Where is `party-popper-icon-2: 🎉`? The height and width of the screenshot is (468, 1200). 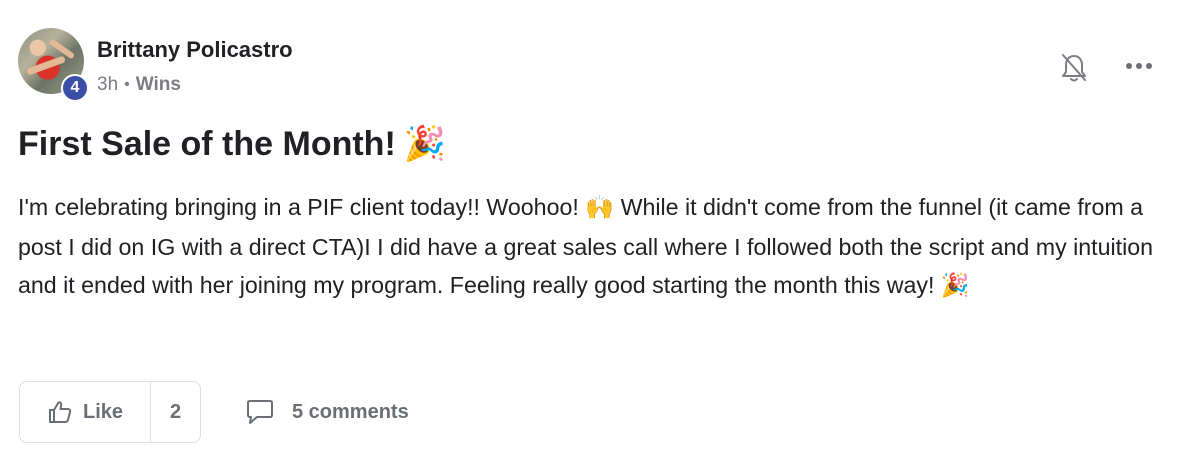
party-popper-icon-2: 🎉 is located at coordinates (955, 285).